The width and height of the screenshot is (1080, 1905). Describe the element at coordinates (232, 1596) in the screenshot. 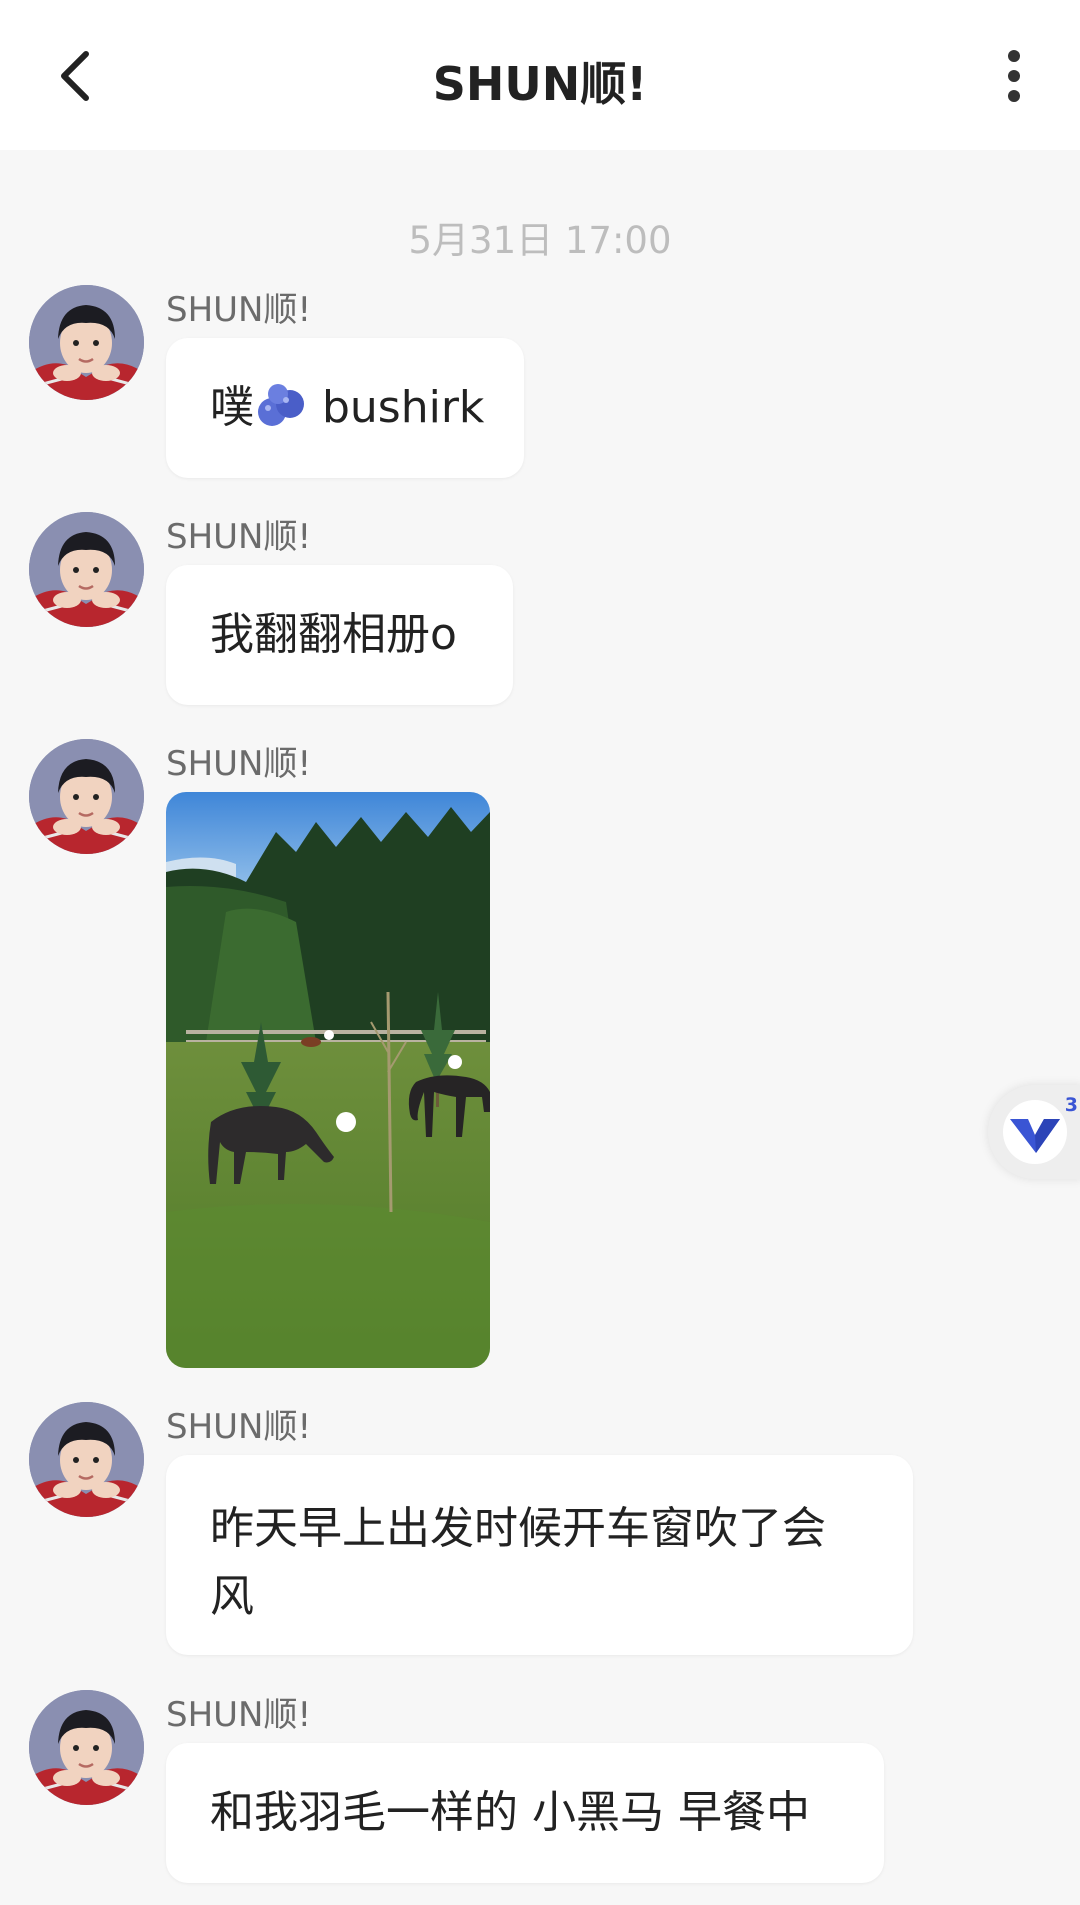

I see `message-text-line: 风` at that location.